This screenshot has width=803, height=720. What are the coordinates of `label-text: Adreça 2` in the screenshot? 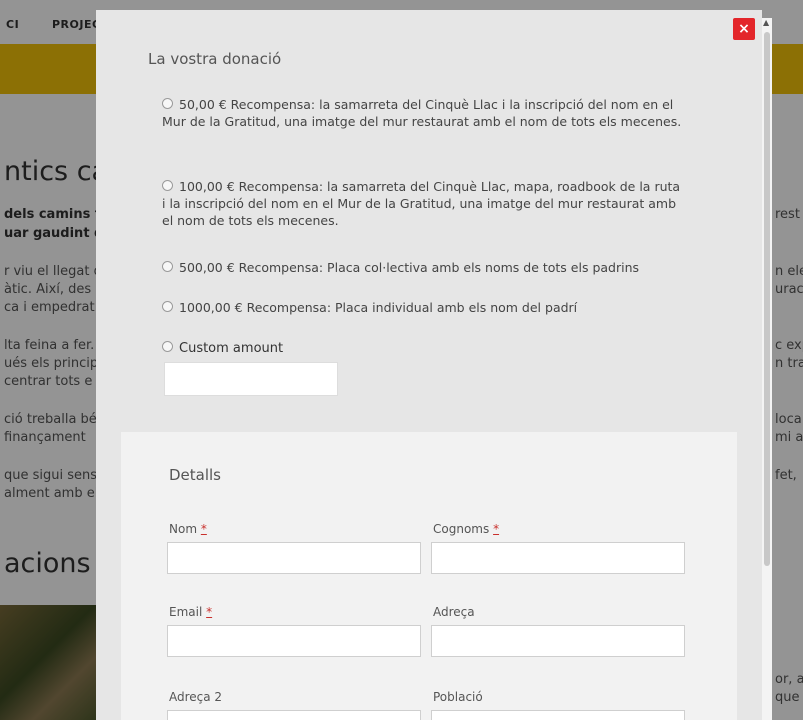 It's located at (196, 697).